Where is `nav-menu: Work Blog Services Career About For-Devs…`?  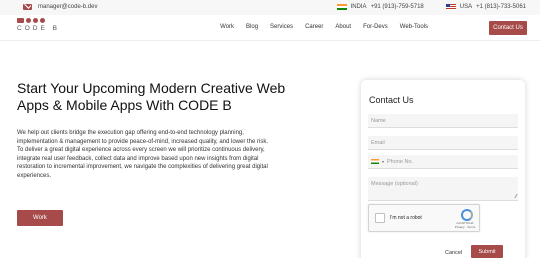 nav-menu: Work Blog Services Career About For-Devs… is located at coordinates (324, 27).